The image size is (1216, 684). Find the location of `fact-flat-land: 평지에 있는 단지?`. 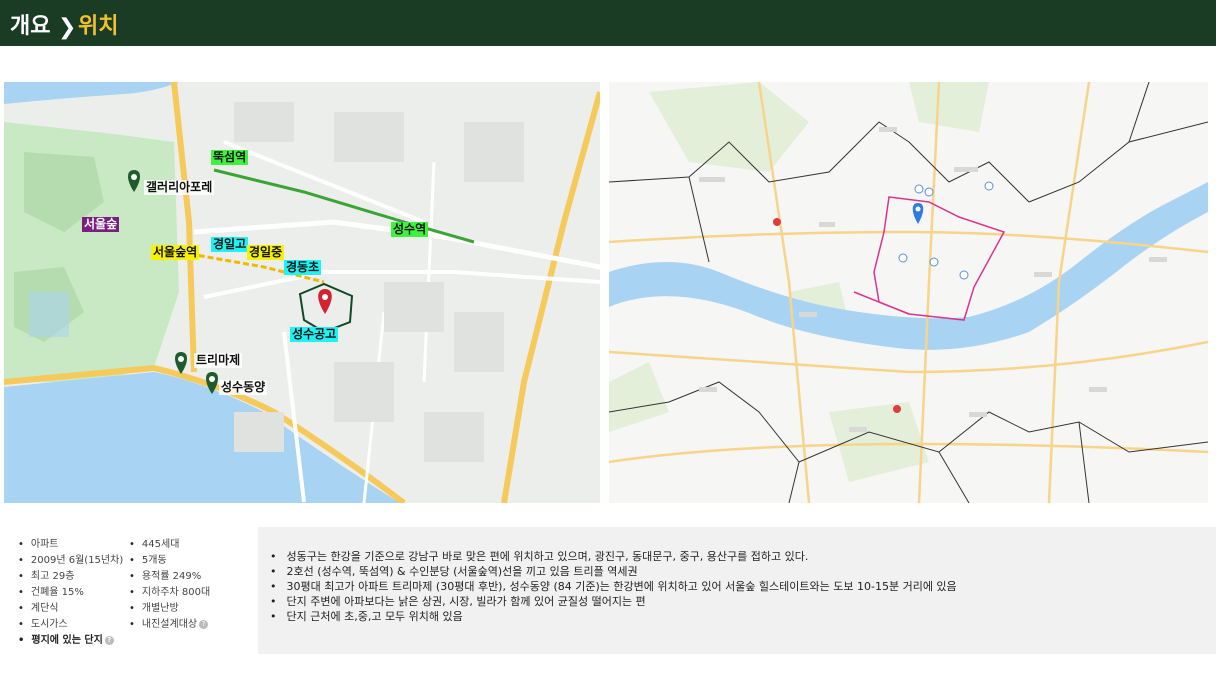

fact-flat-land: 평지에 있는 단지? is located at coordinates (66, 641).